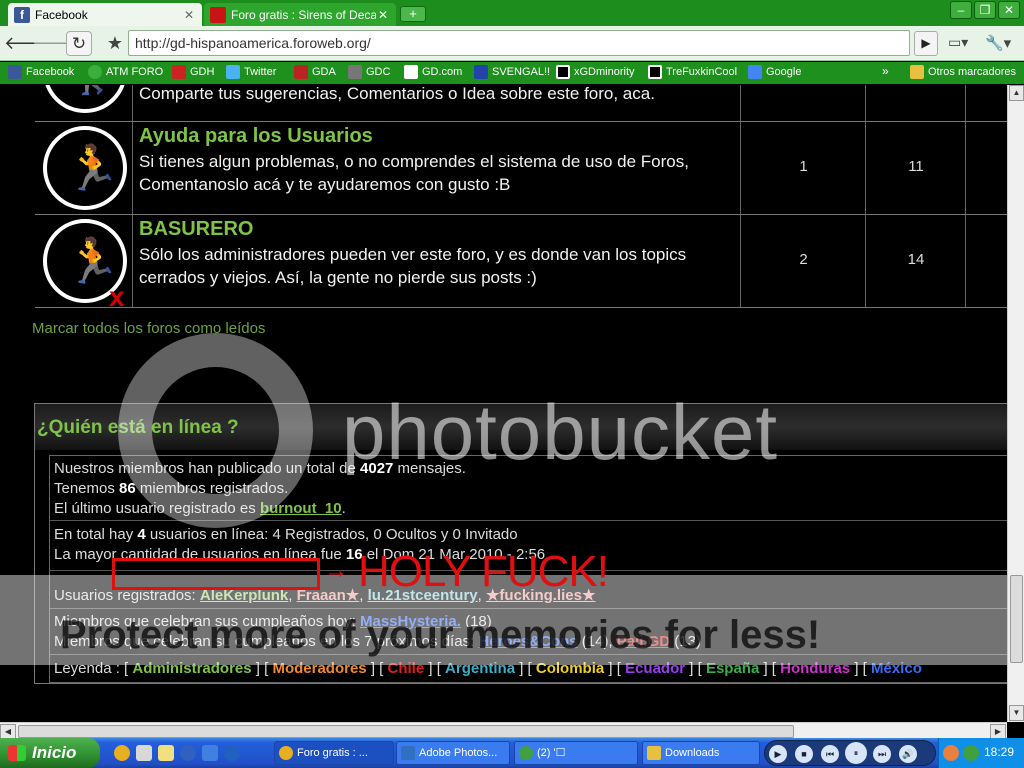  I want to click on bookmark-label: GDA, so click(324, 72).